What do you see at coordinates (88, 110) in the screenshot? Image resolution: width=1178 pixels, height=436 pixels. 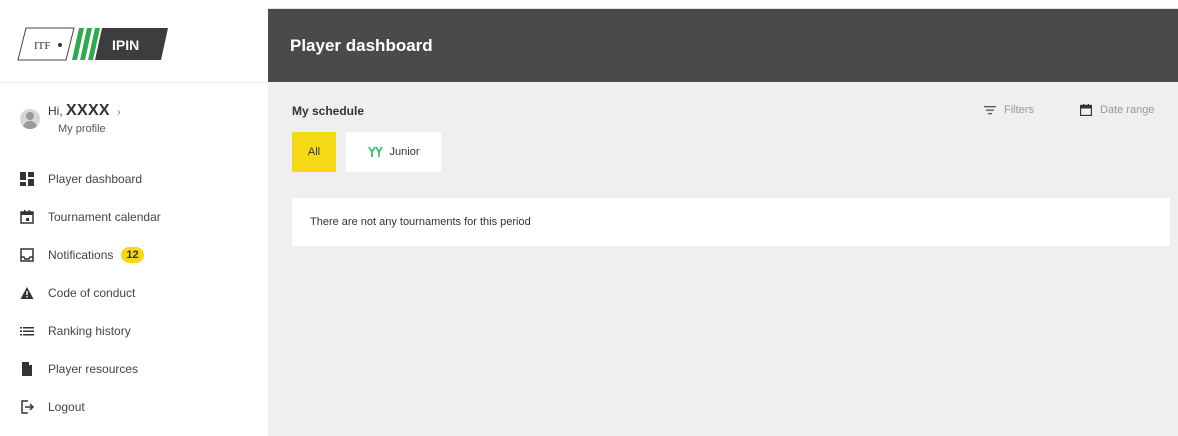 I see `user-name: XXXX` at bounding box center [88, 110].